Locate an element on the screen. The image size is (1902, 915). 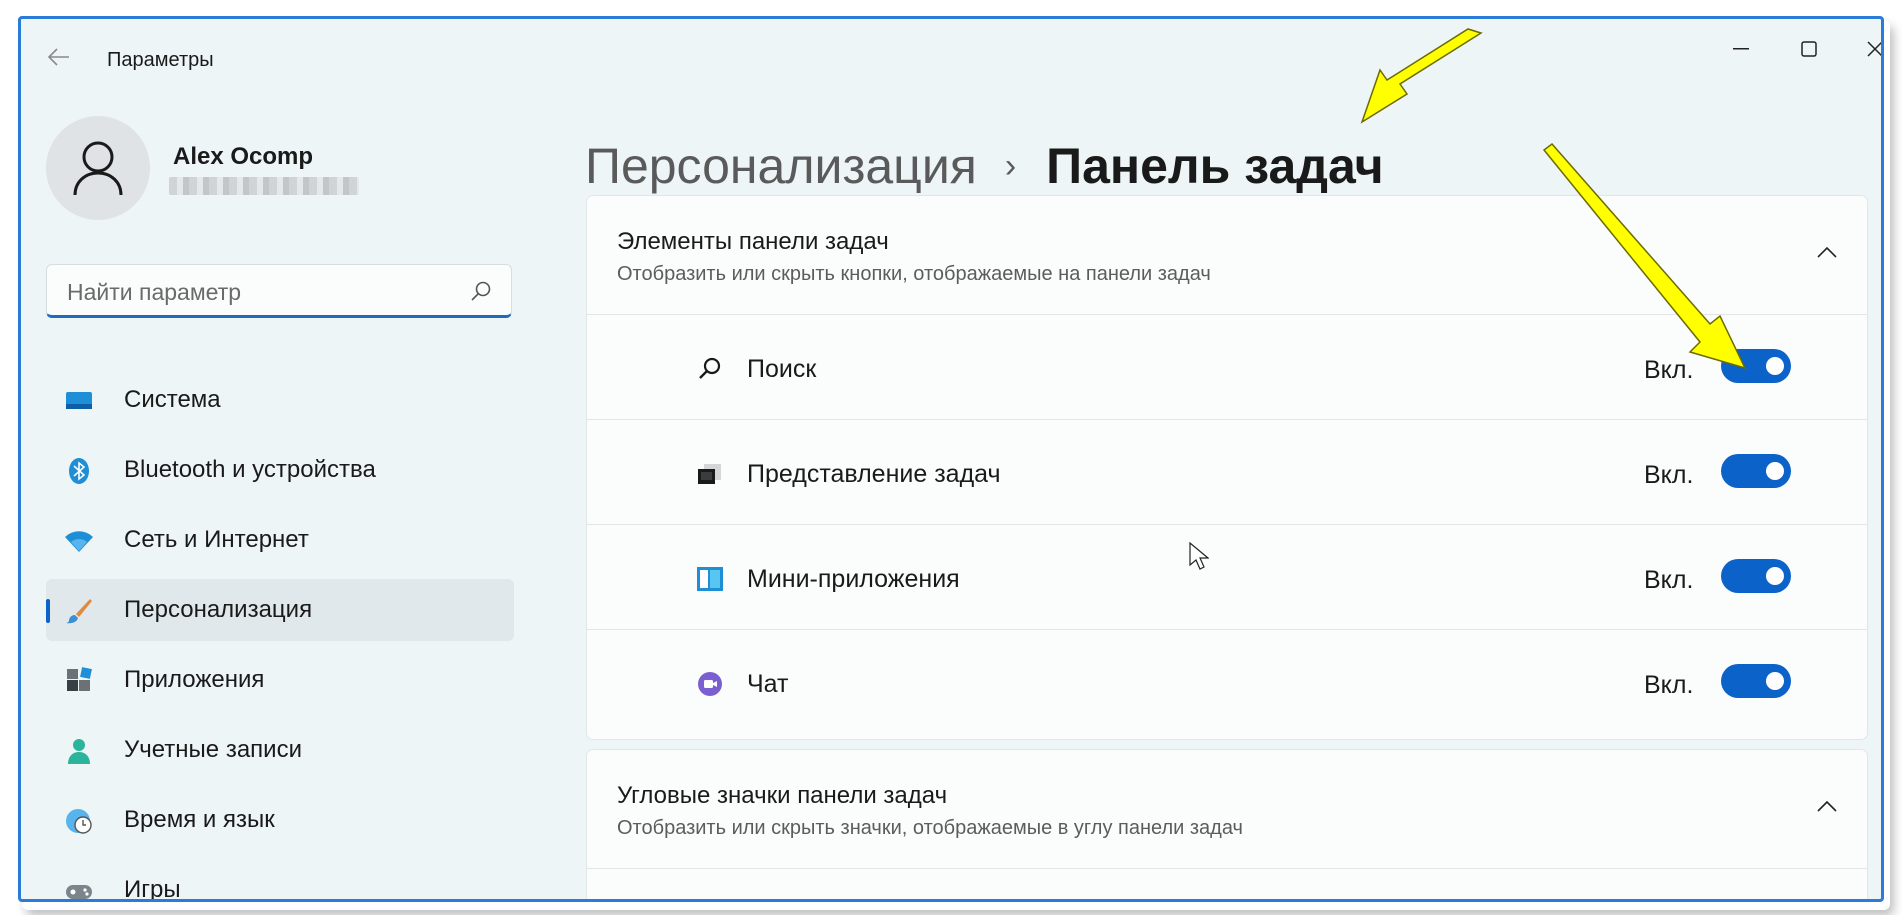
sidebar-item-network: Сеть и Интернет is located at coordinates (280, 540).